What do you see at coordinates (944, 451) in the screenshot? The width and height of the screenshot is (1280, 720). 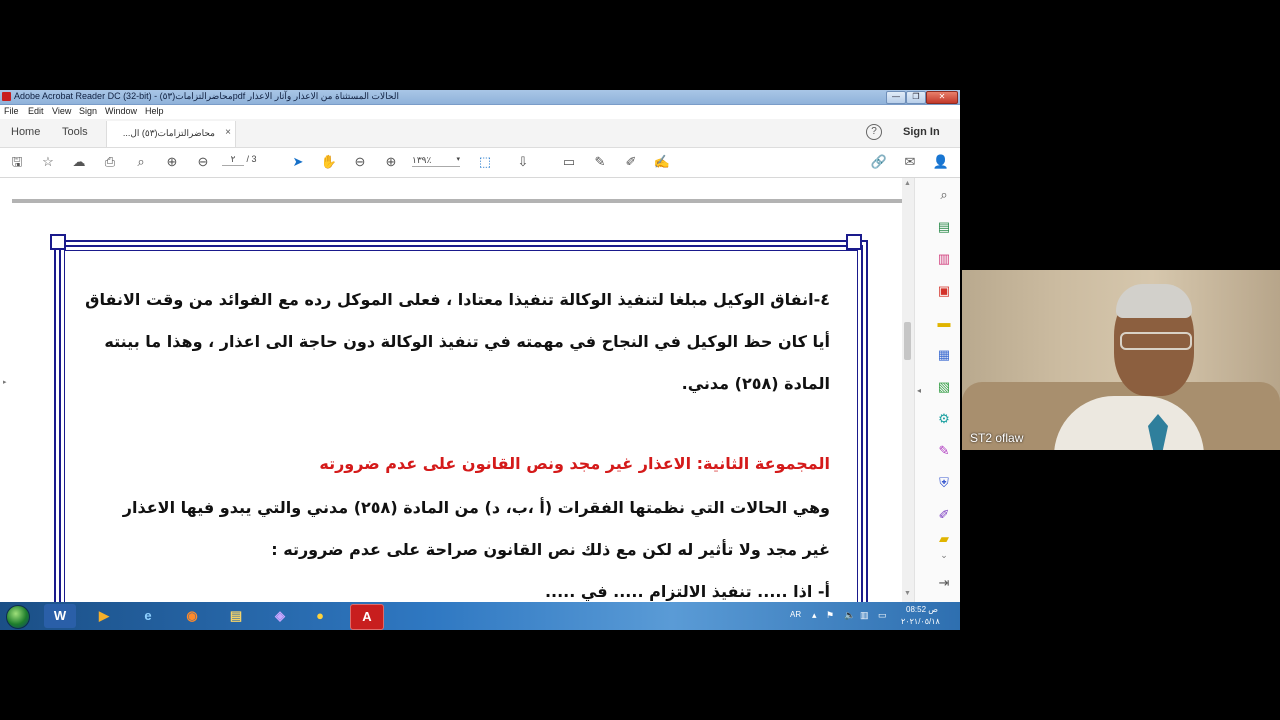 I see `fill-sign-tool-icon: ✎` at bounding box center [944, 451].